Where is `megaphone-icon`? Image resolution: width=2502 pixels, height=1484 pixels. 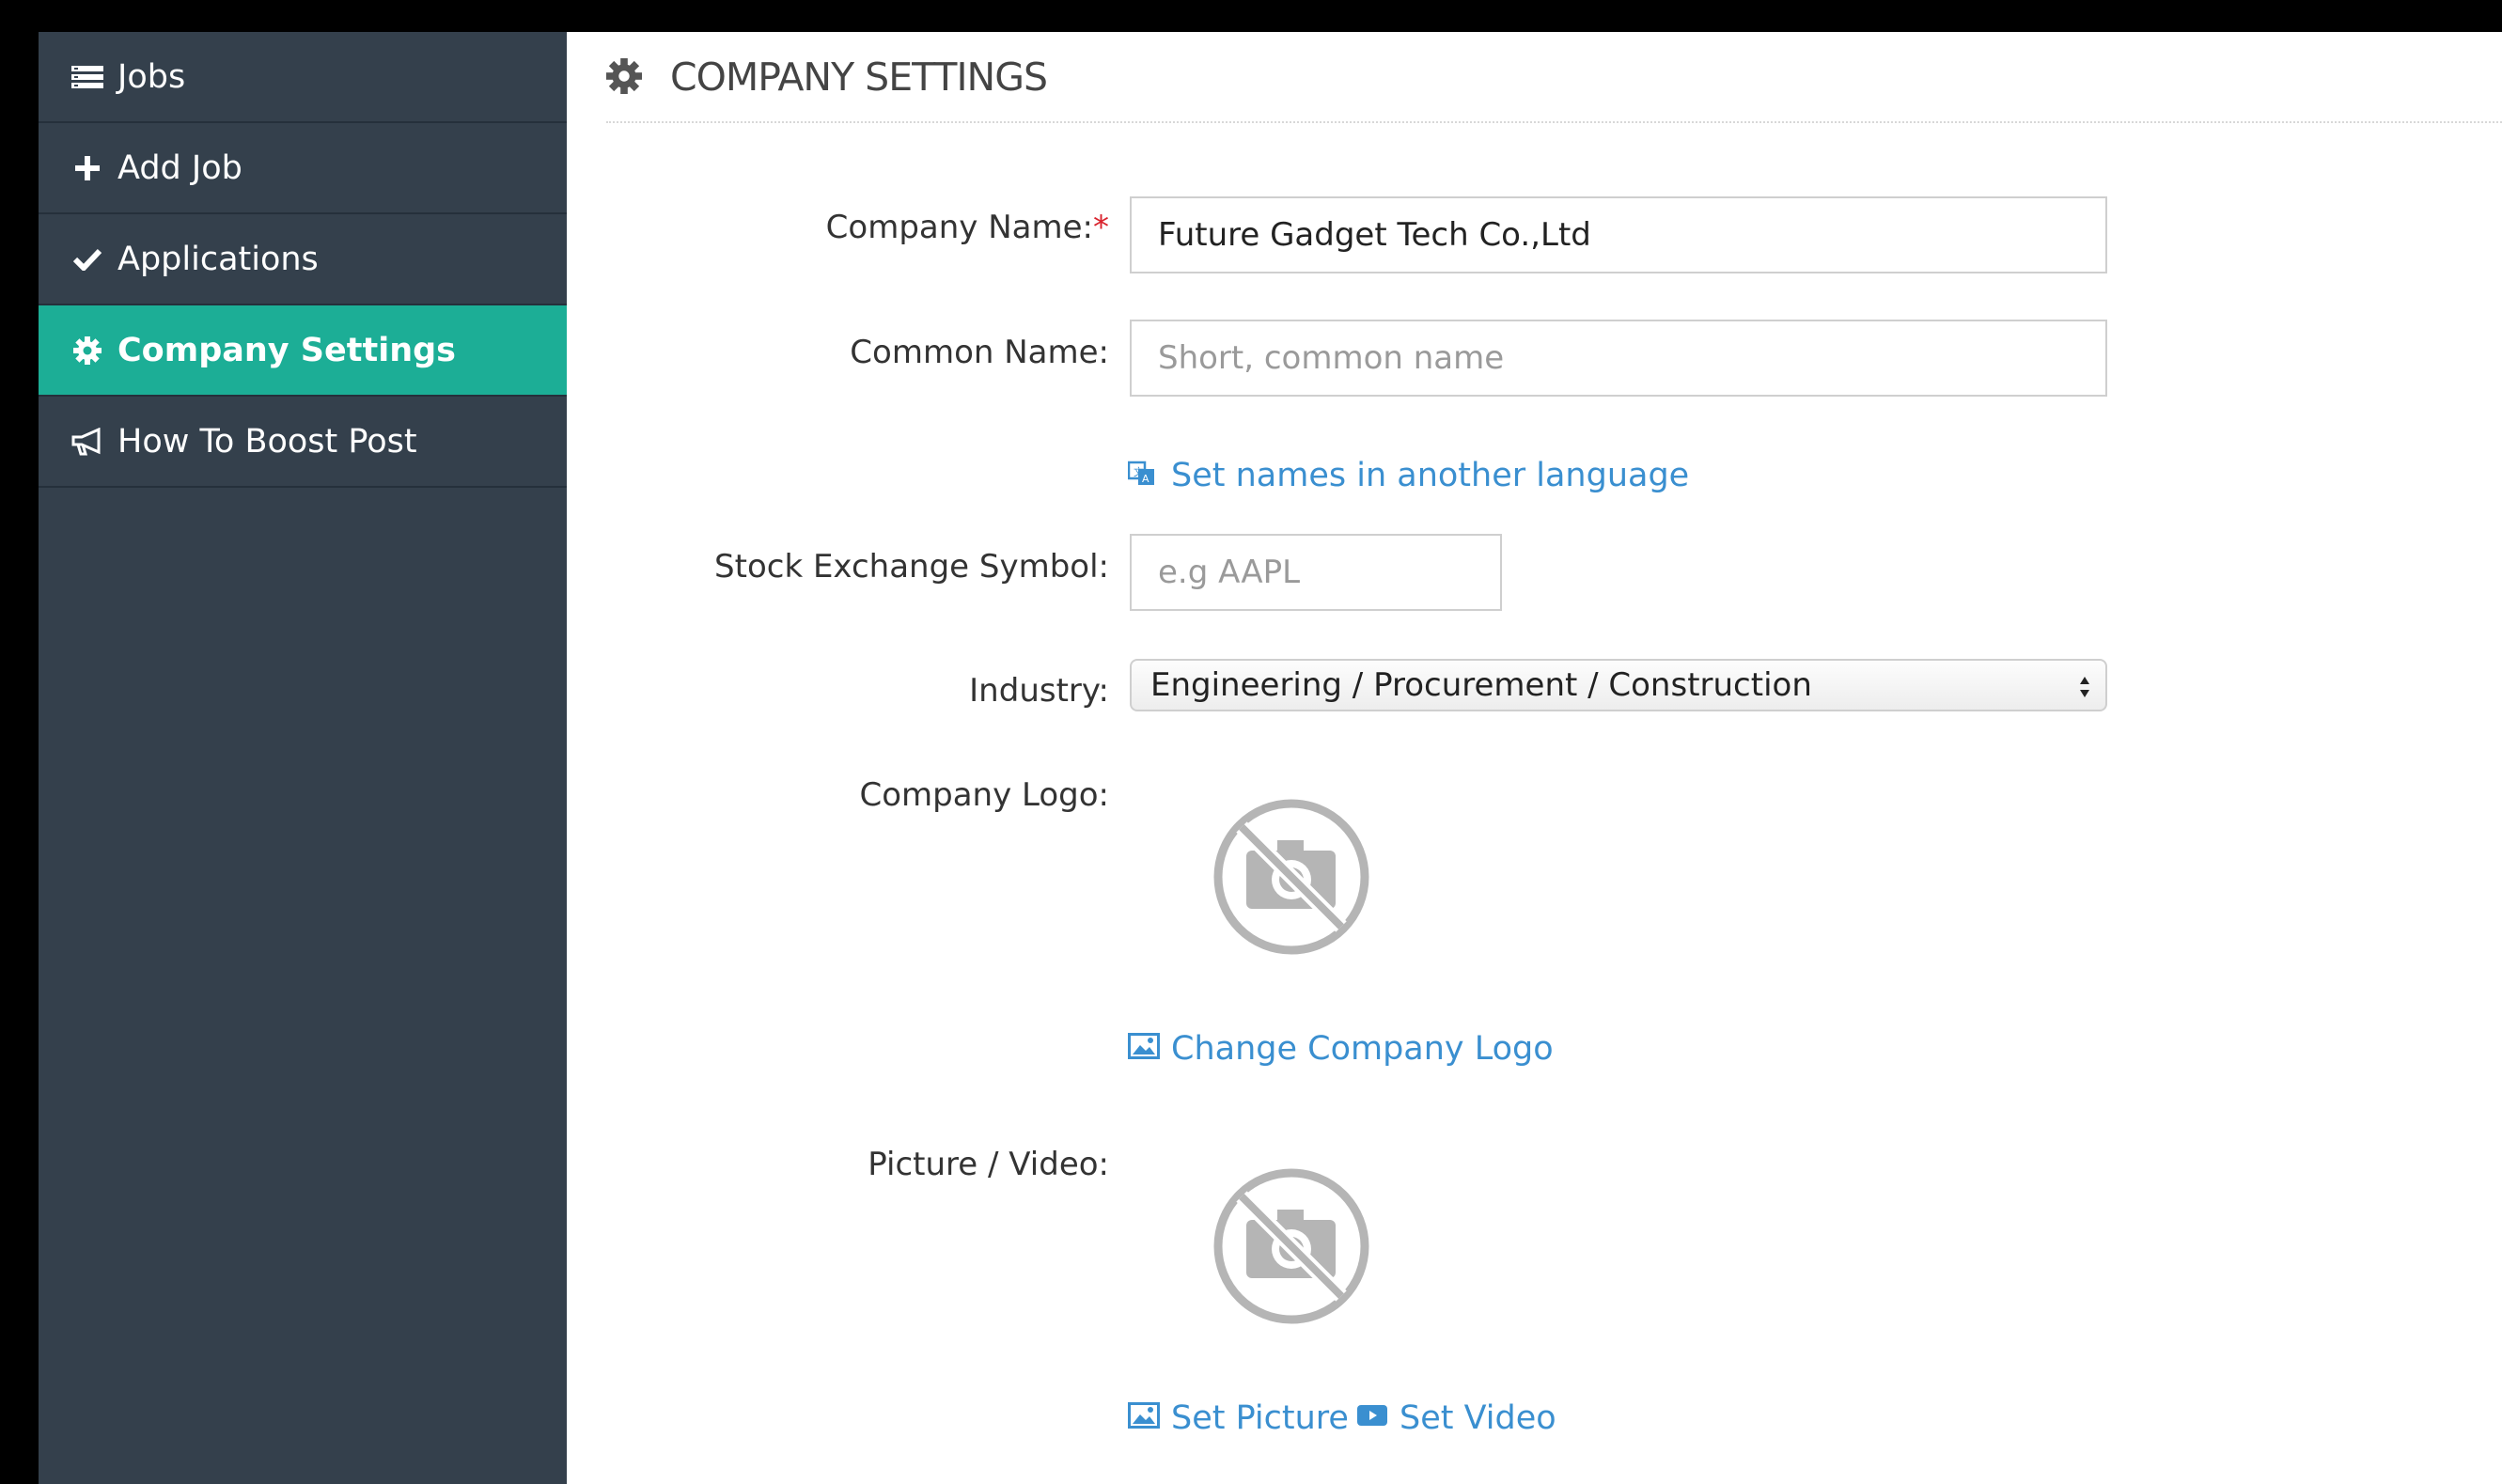 megaphone-icon is located at coordinates (87, 442).